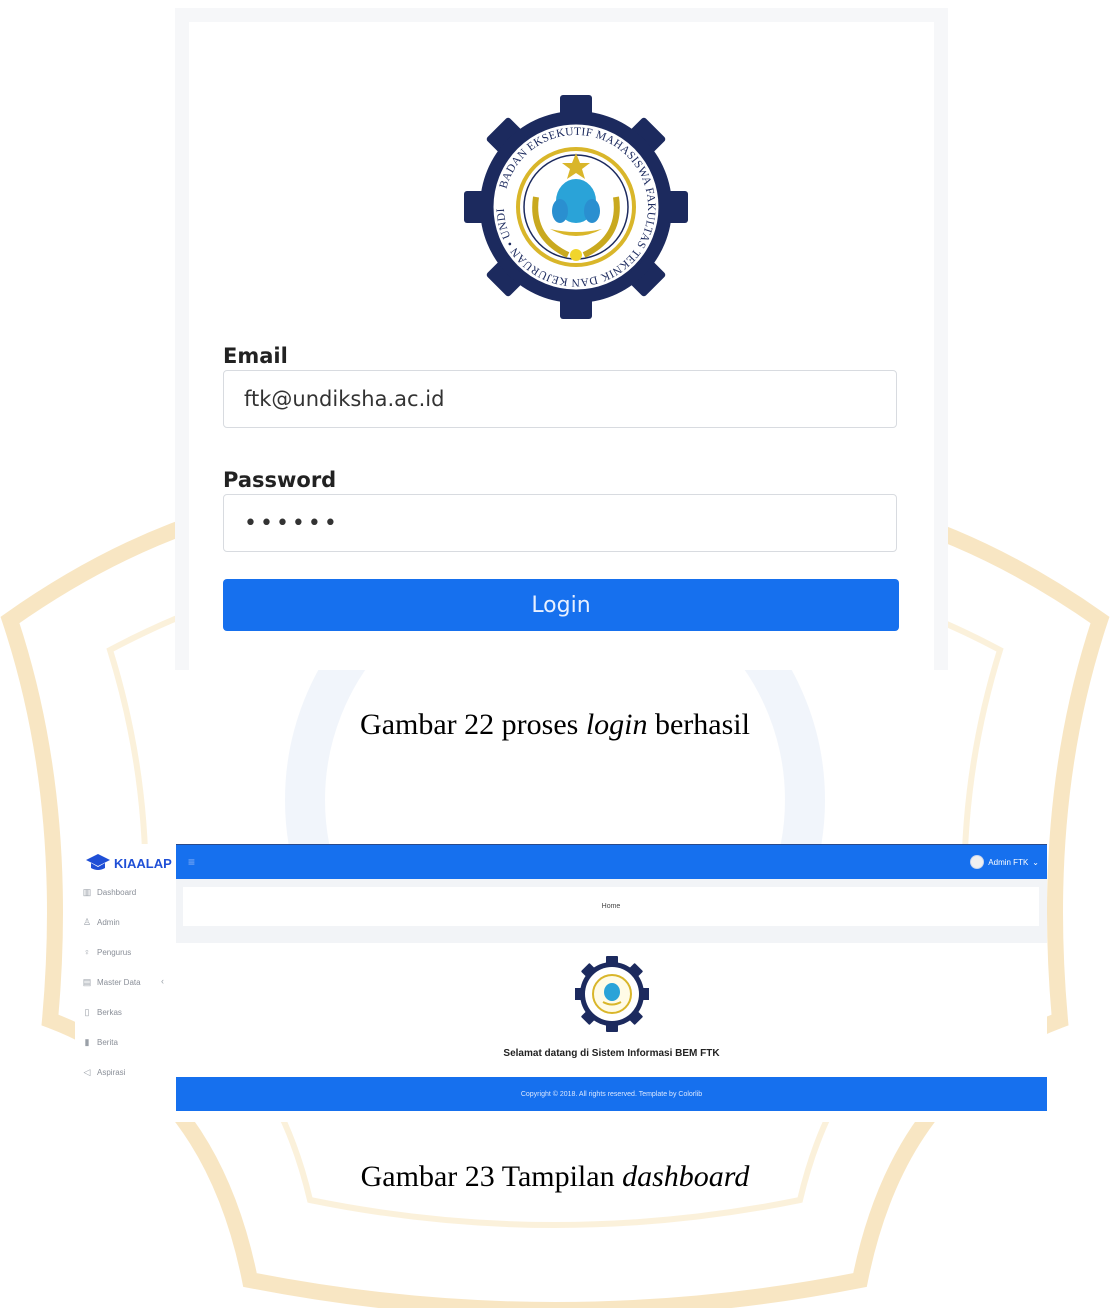  Describe the element at coordinates (561, 605) in the screenshot. I see `login-button: Login` at that location.